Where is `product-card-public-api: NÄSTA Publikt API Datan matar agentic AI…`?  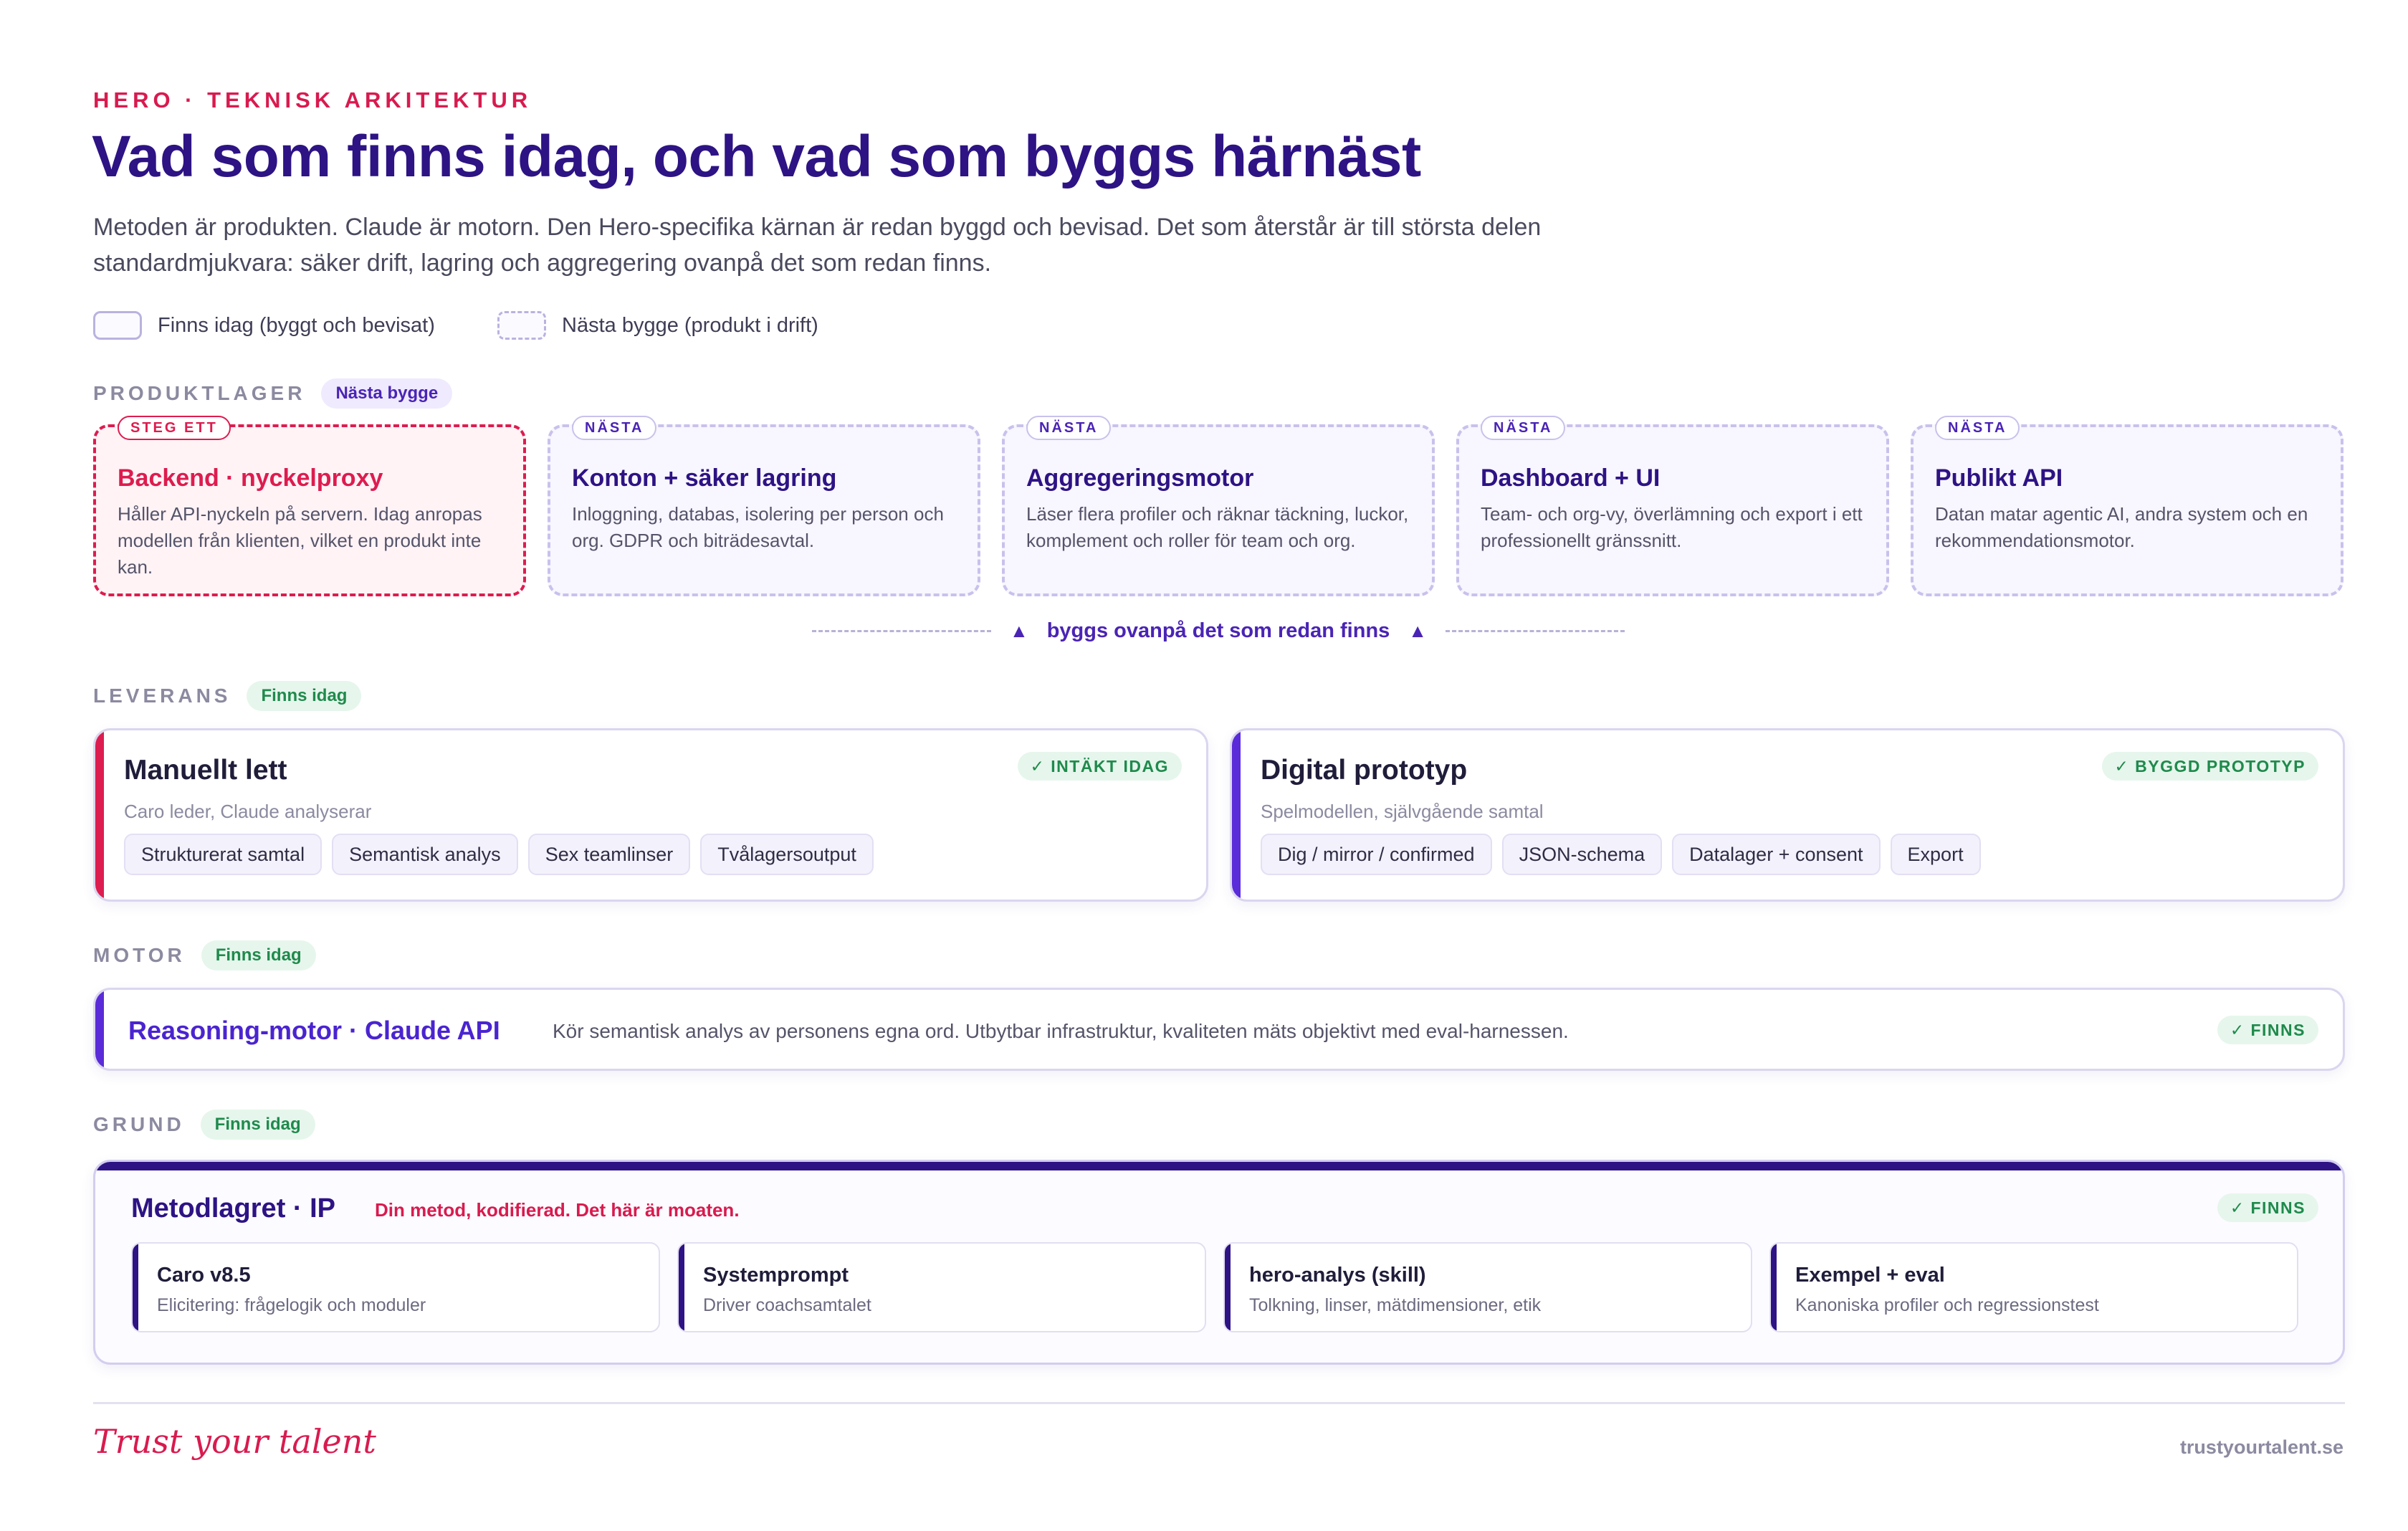
product-card-public-api: NÄSTA Publikt API Datan matar agentic AI… is located at coordinates (2127, 506).